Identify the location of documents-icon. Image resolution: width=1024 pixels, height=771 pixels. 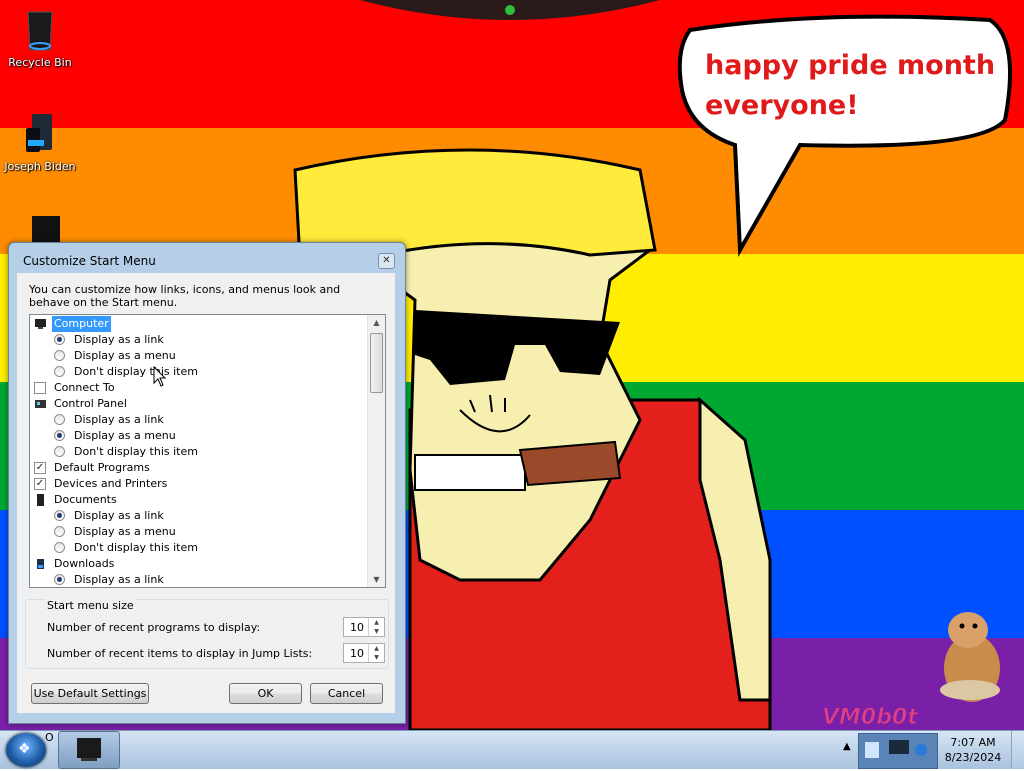
(40, 500).